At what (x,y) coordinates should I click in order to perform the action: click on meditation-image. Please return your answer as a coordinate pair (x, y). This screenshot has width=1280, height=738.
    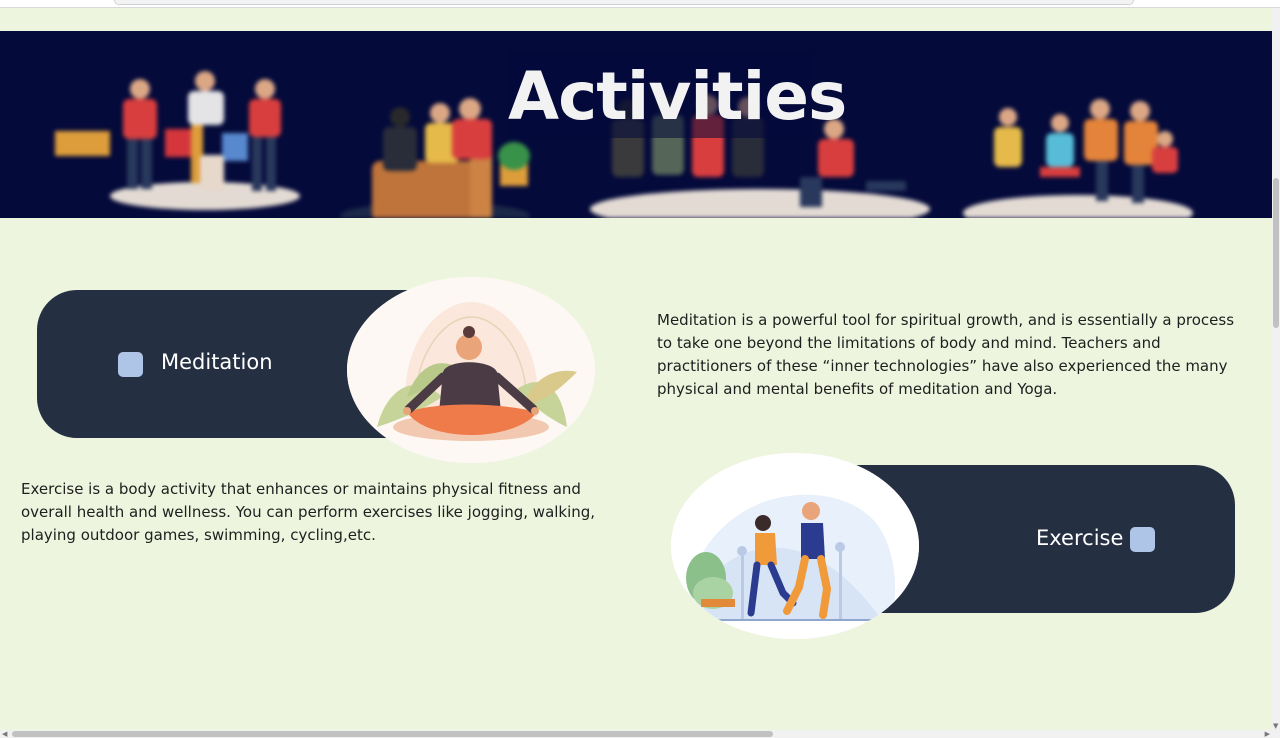
    Looking at the image, I should click on (471, 370).